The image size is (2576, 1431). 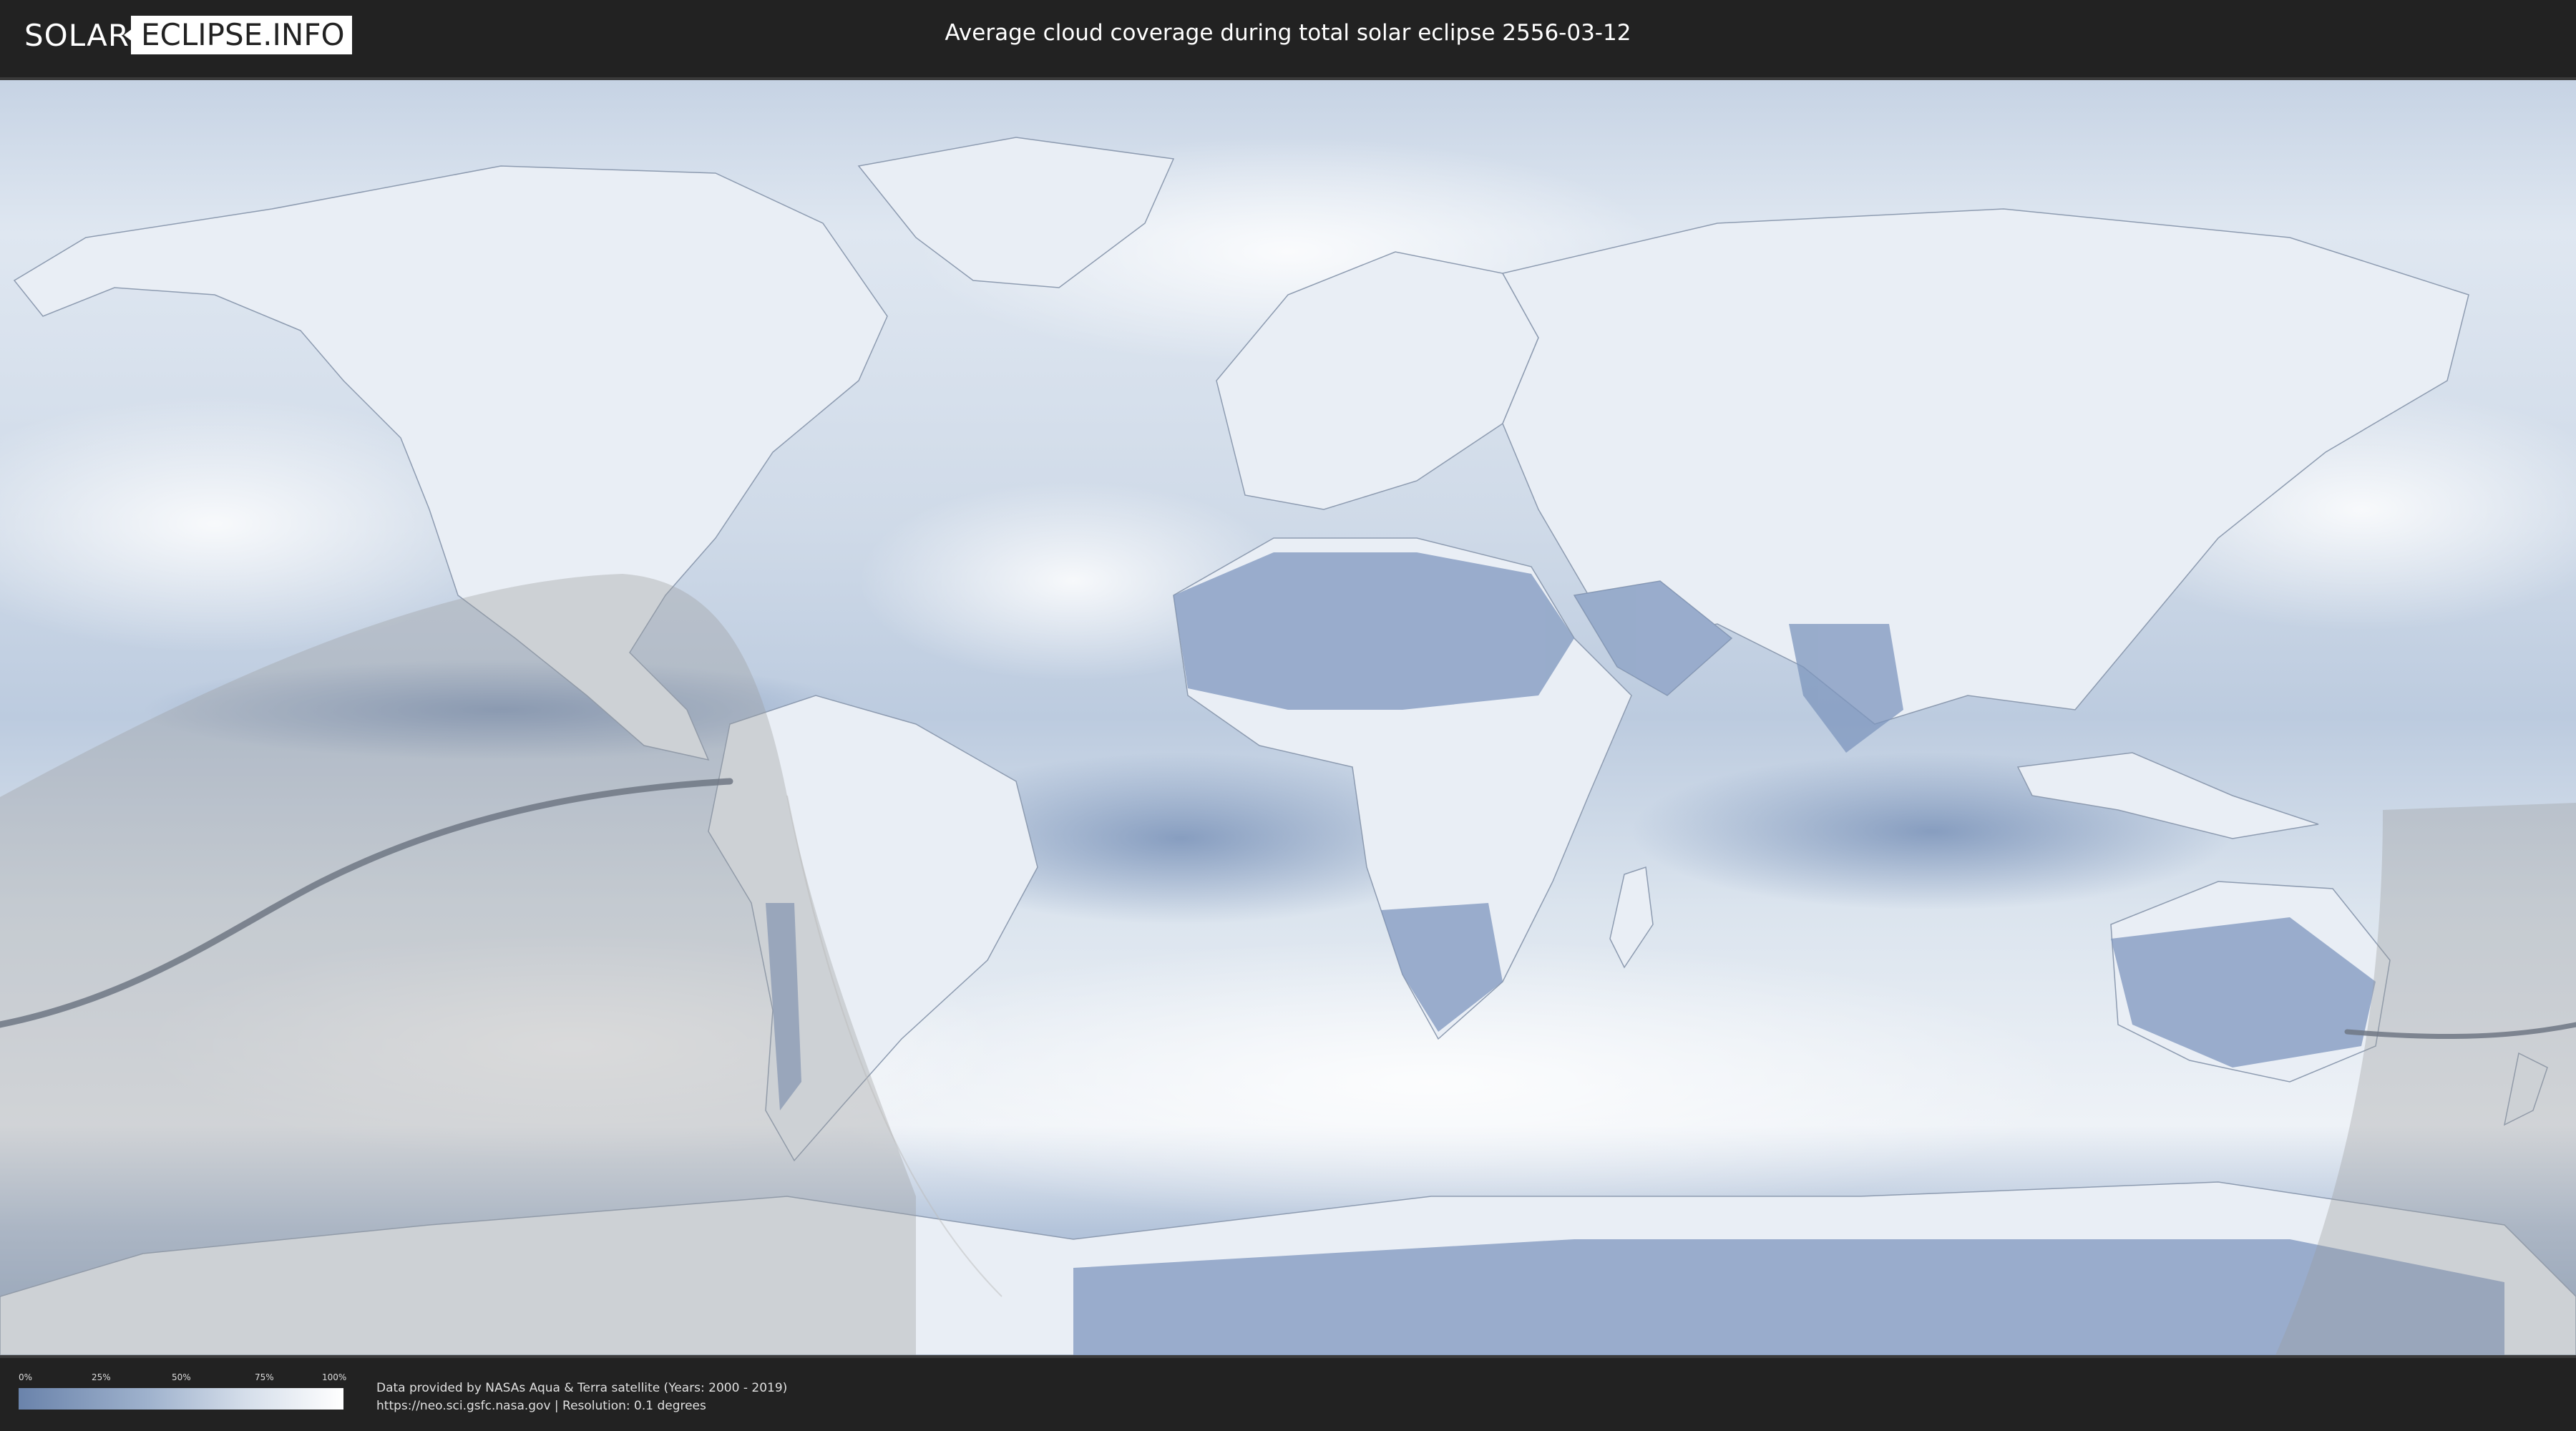 I want to click on legend-tick-50: 50%, so click(x=181, y=1377).